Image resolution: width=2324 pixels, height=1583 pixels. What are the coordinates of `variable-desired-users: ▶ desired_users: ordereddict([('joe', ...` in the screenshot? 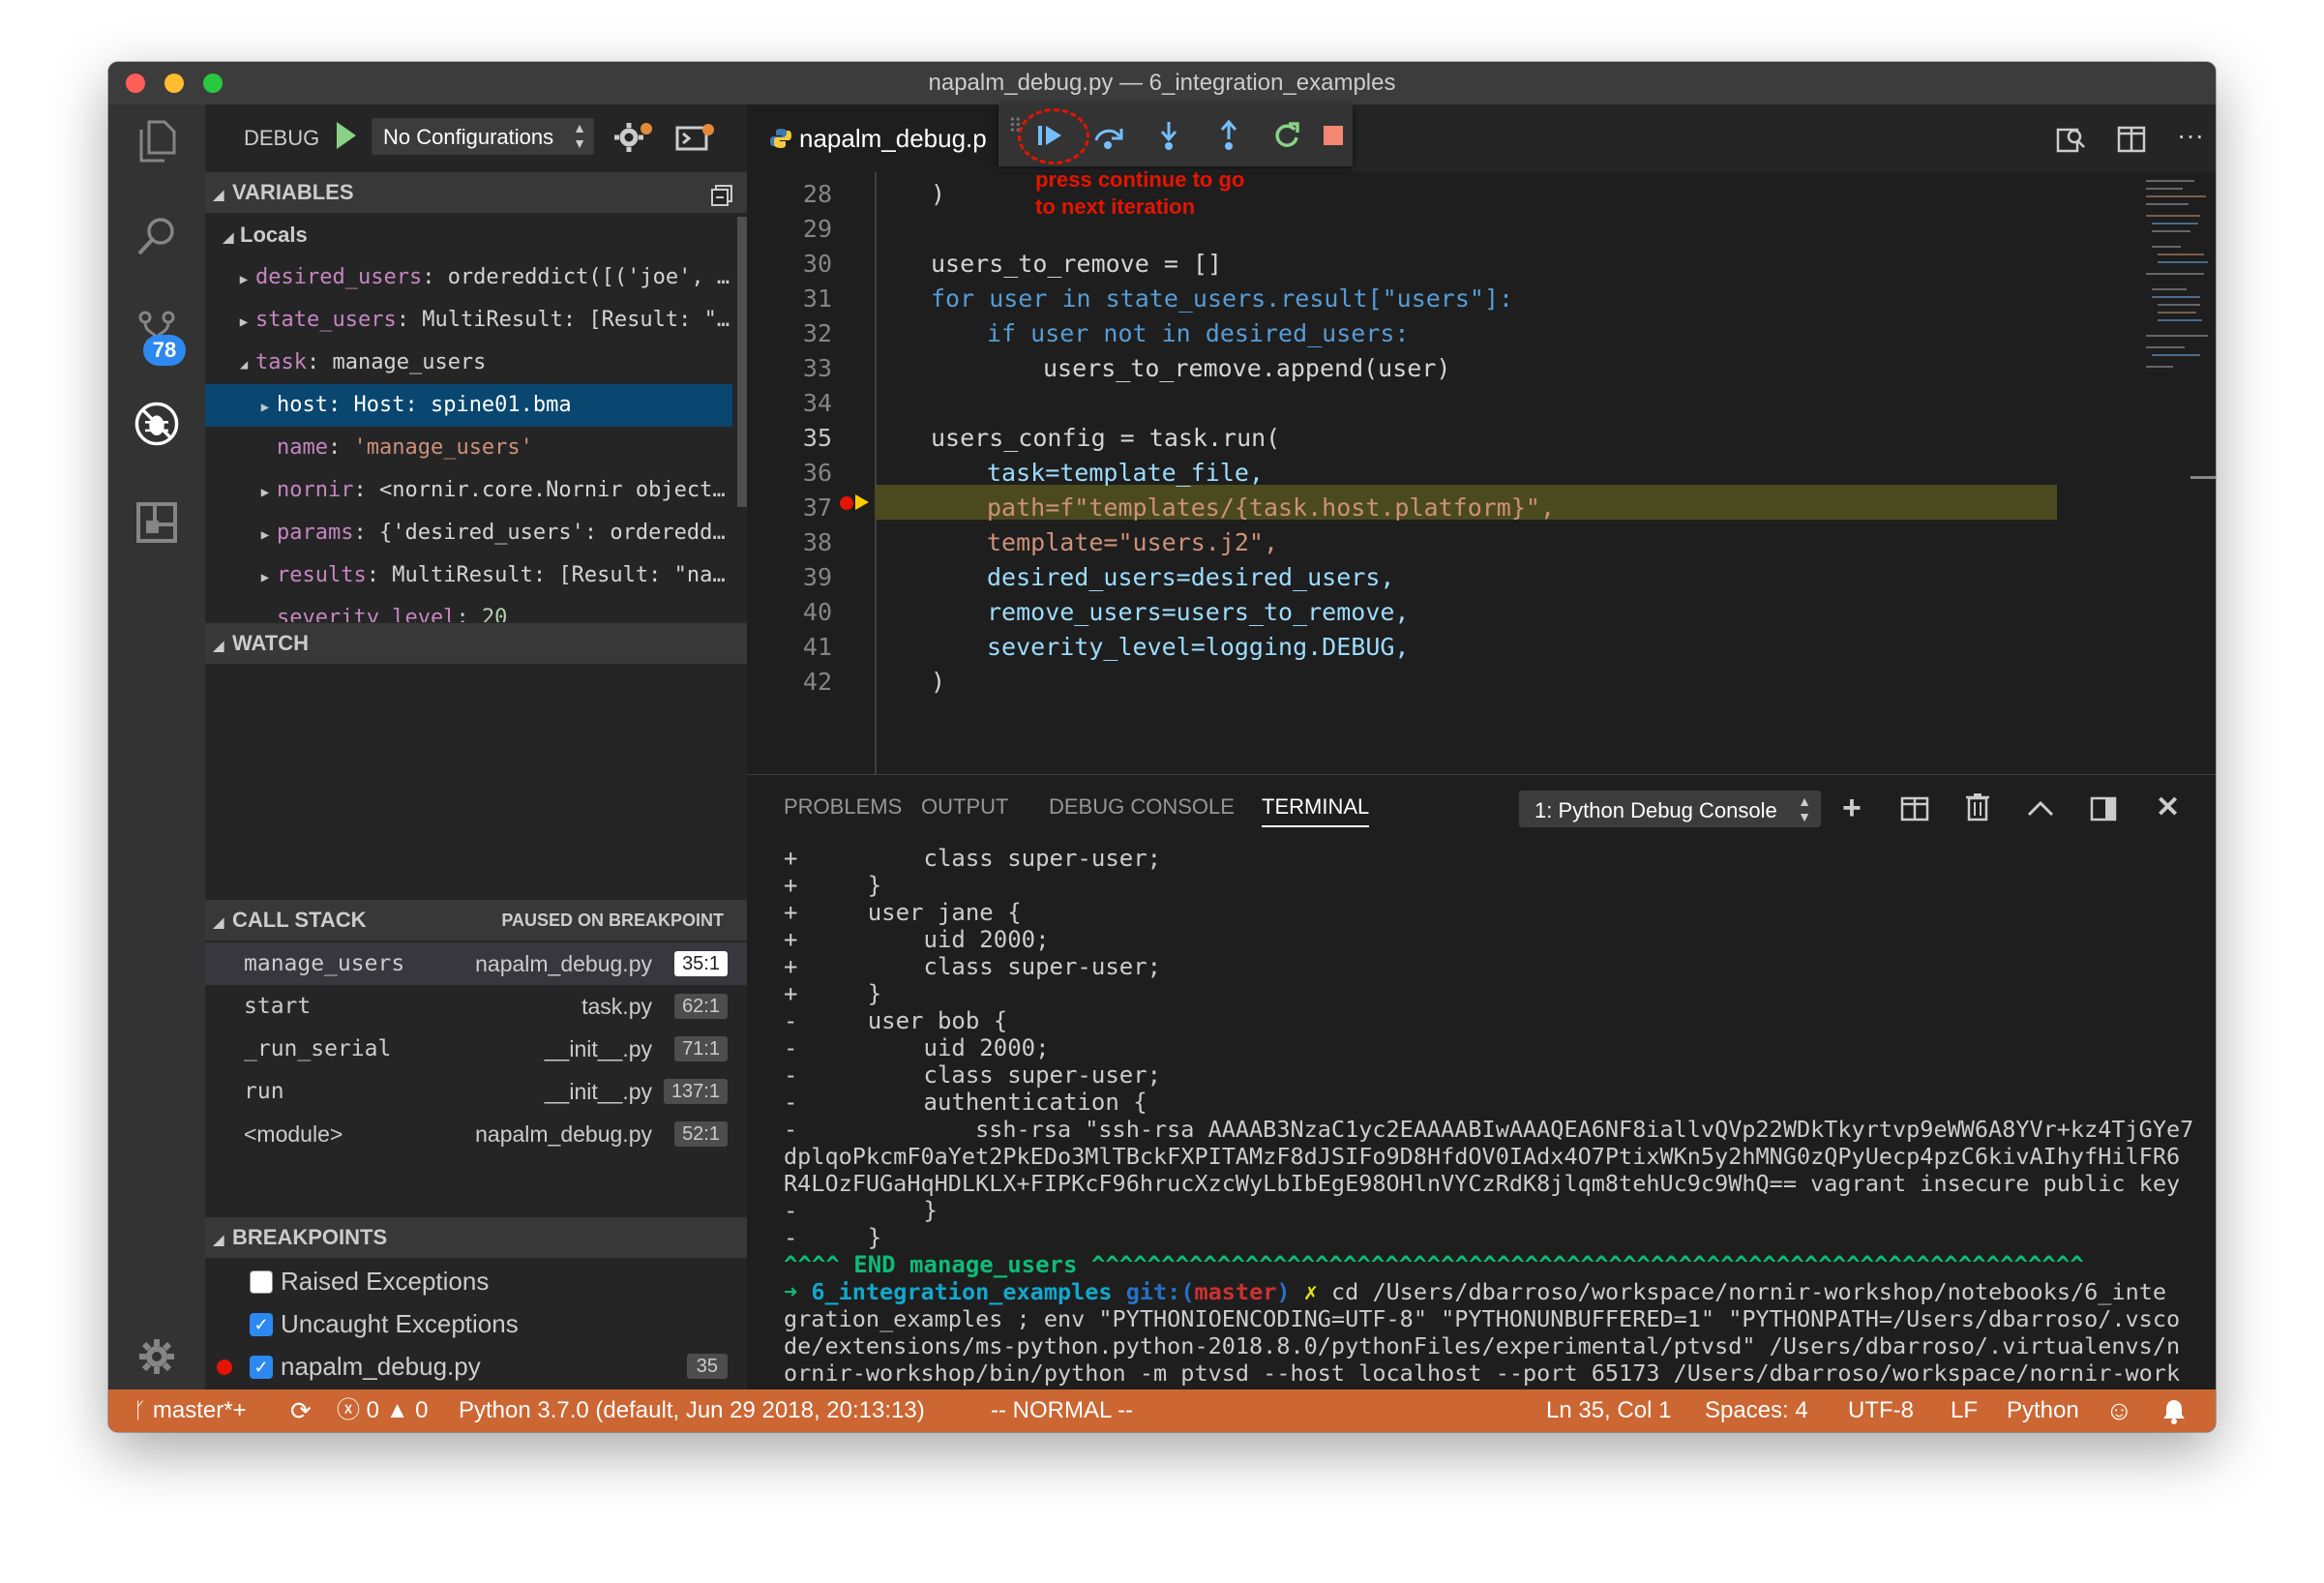 It's located at (469, 277).